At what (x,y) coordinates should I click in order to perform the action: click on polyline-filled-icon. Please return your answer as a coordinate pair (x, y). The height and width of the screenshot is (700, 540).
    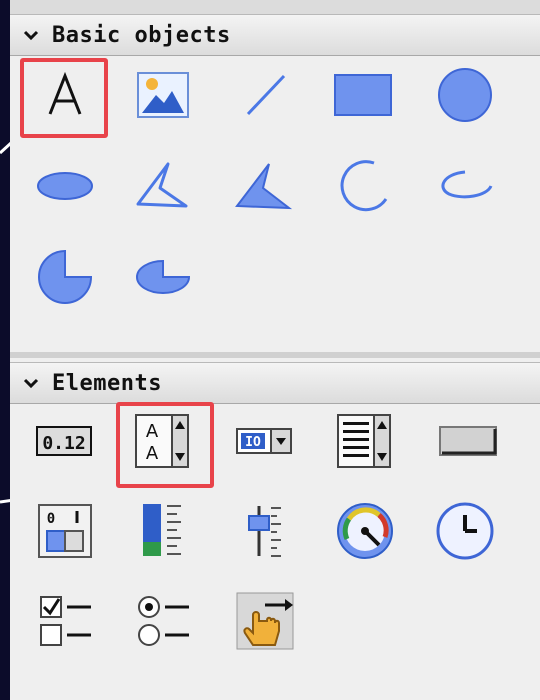
    Looking at the image, I should click on (264, 186).